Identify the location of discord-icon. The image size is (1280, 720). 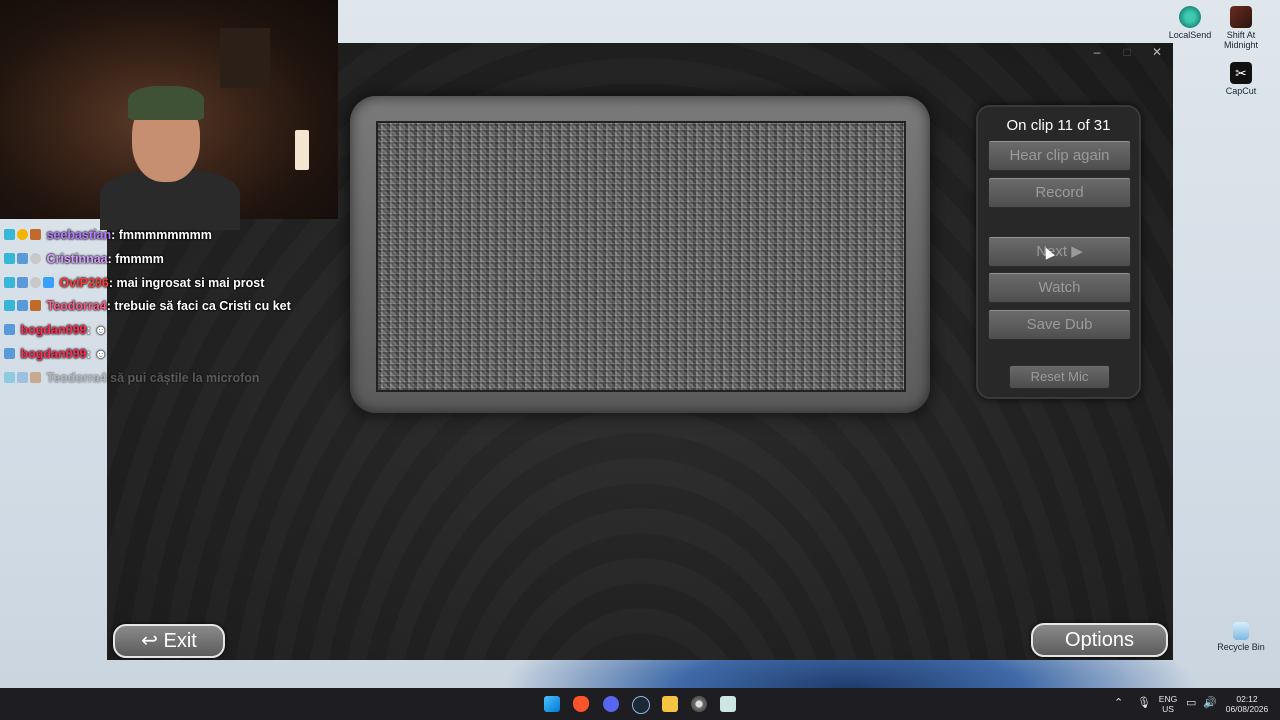
(611, 704).